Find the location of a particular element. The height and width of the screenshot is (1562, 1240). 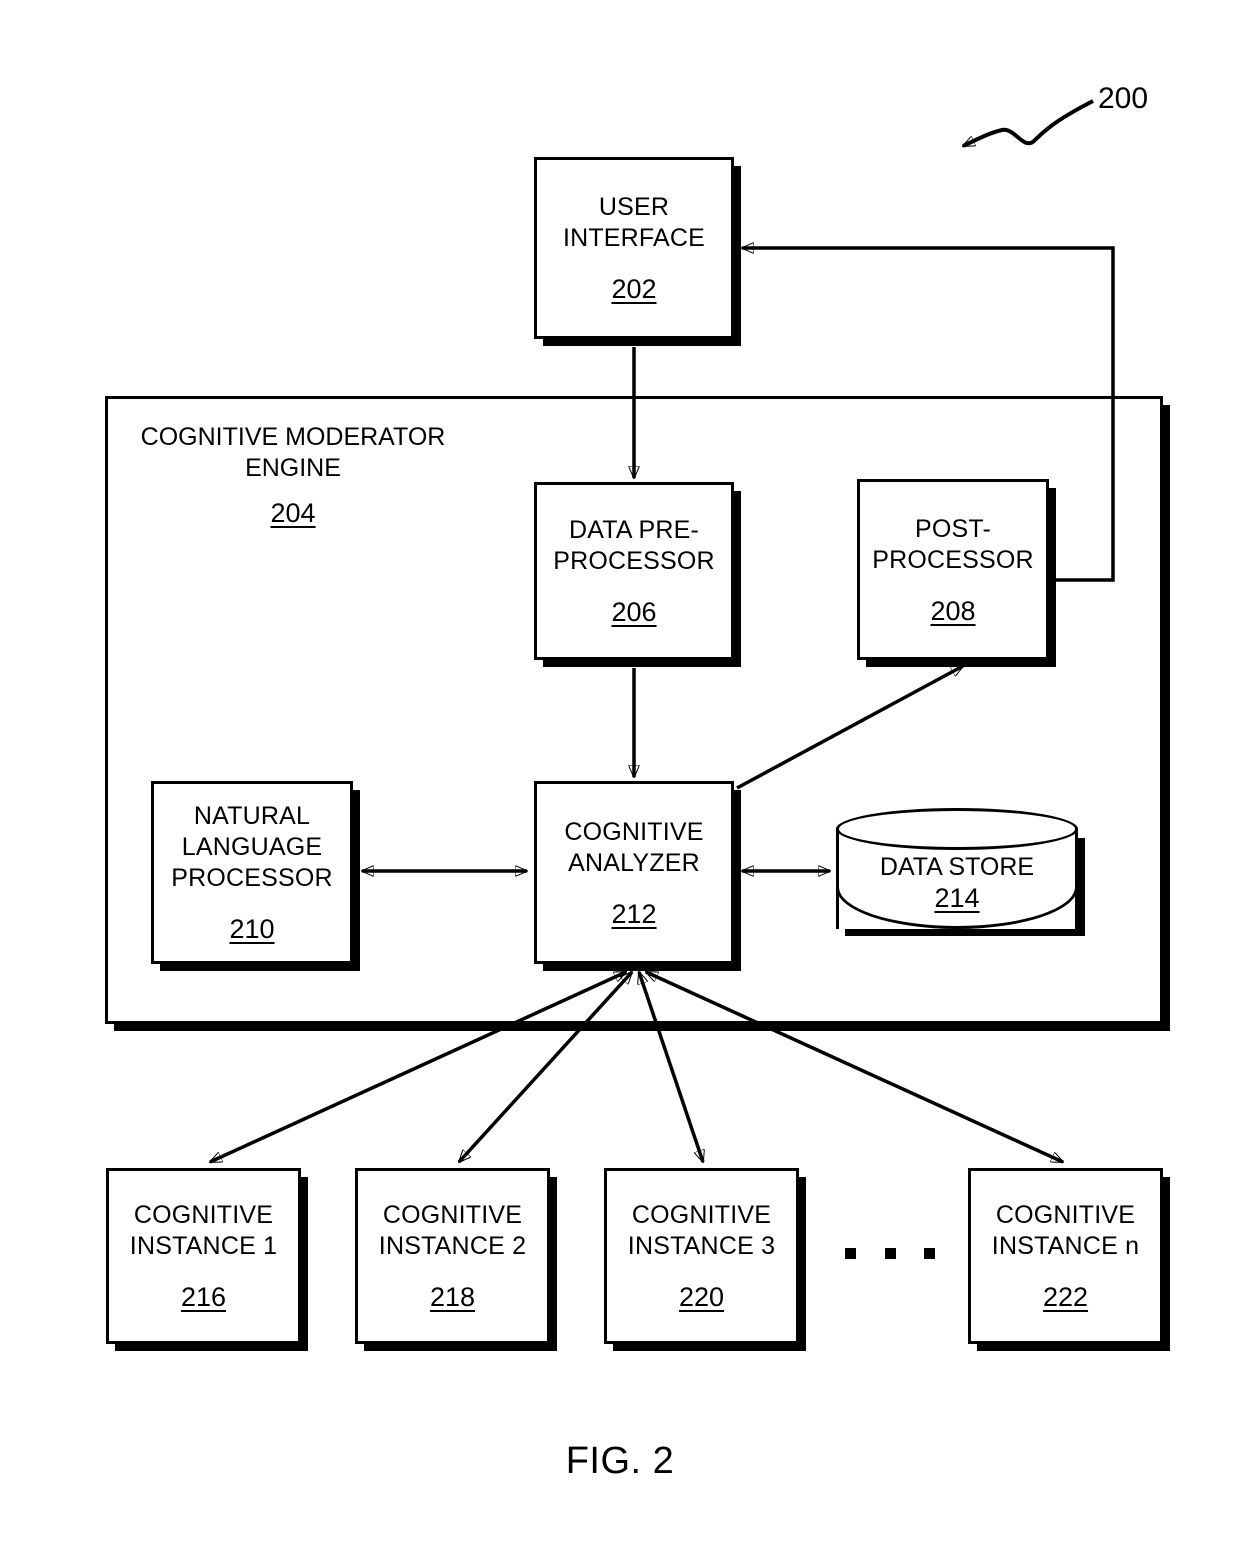

data-store-text: DATA STORE 214 is located at coordinates (957, 883).